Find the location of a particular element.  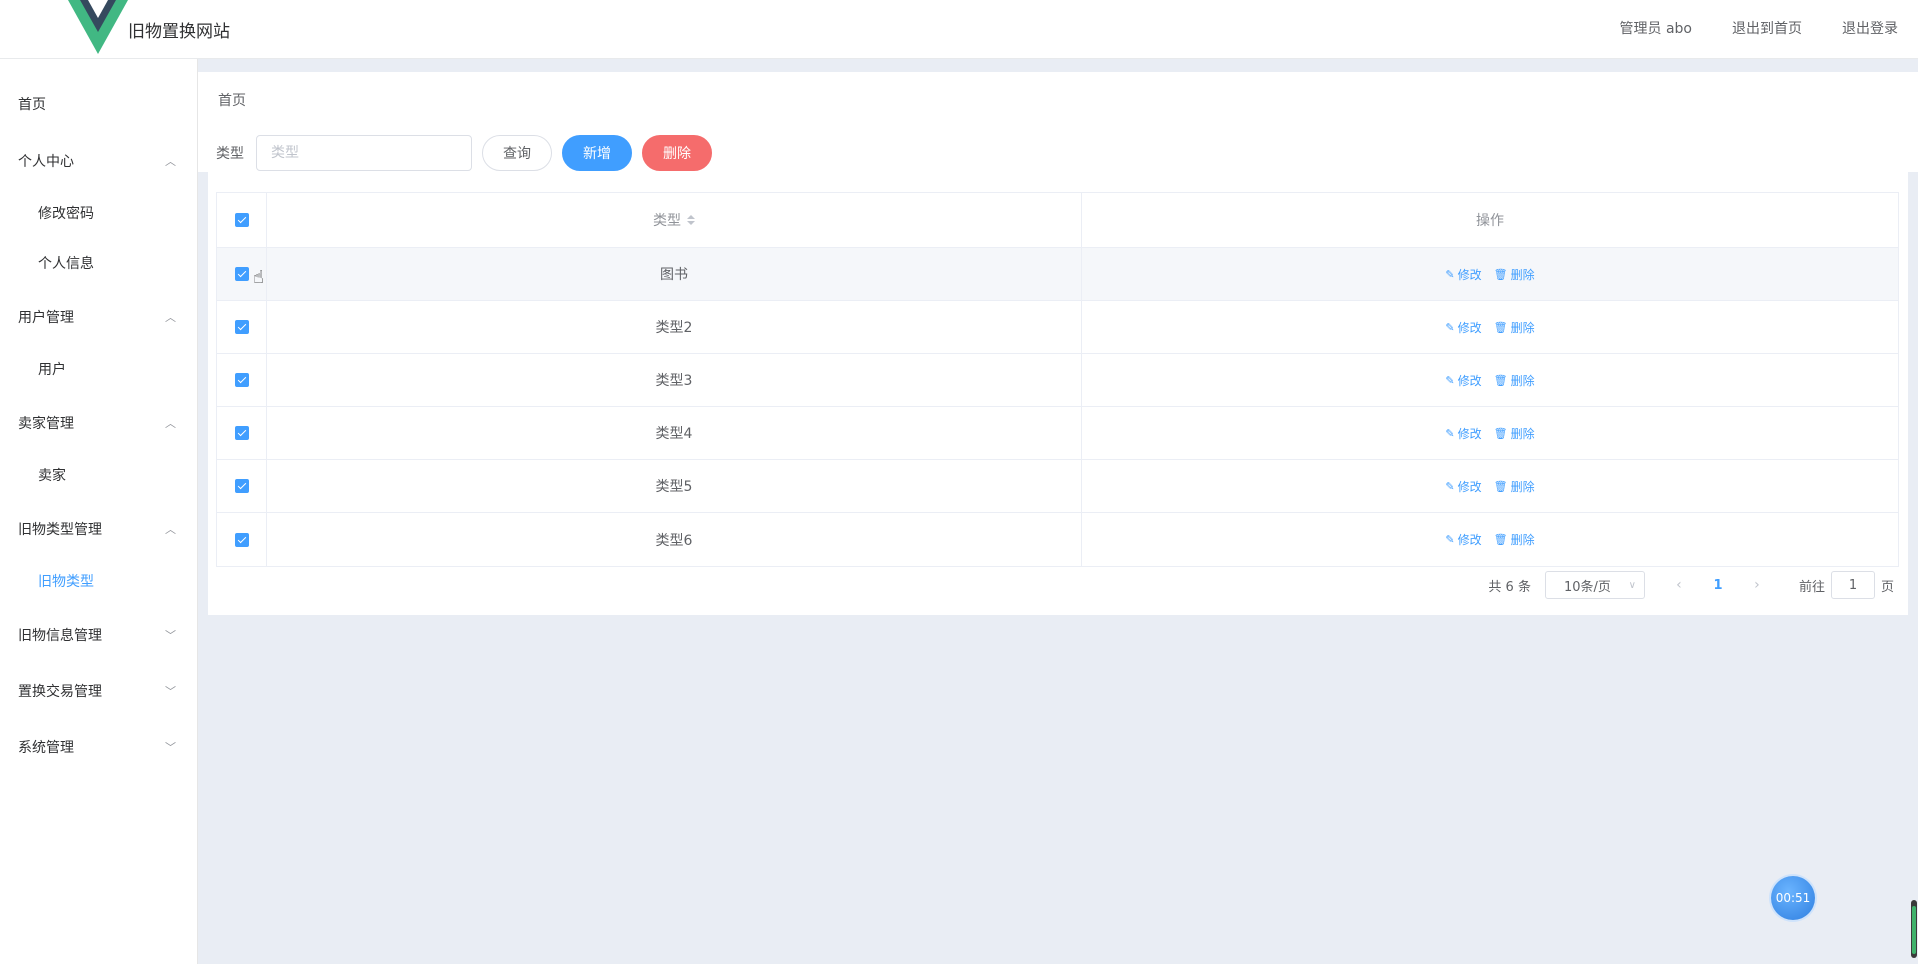

sidebar-item-change-password: 修改密码 is located at coordinates (99, 214).